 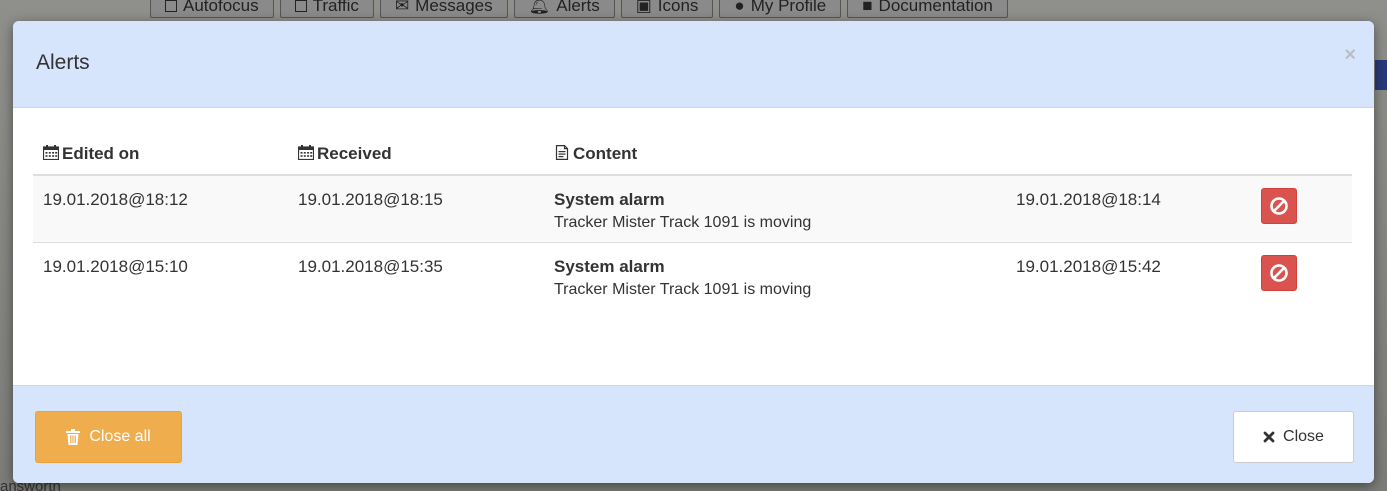 What do you see at coordinates (605, 153) in the screenshot?
I see `column-header-content-label: Content` at bounding box center [605, 153].